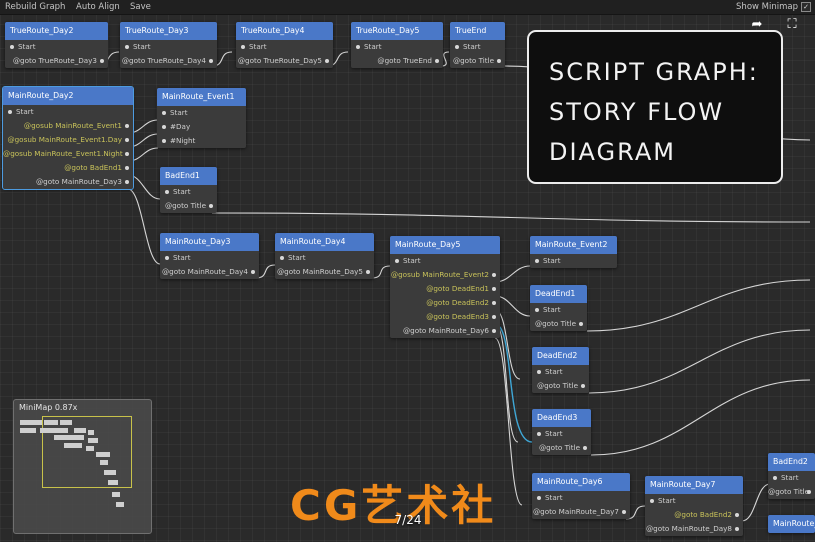  I want to click on output-port-gosub-mainroute-event1-night: @gosub MainRoute_Event1.Night, so click(68, 154).